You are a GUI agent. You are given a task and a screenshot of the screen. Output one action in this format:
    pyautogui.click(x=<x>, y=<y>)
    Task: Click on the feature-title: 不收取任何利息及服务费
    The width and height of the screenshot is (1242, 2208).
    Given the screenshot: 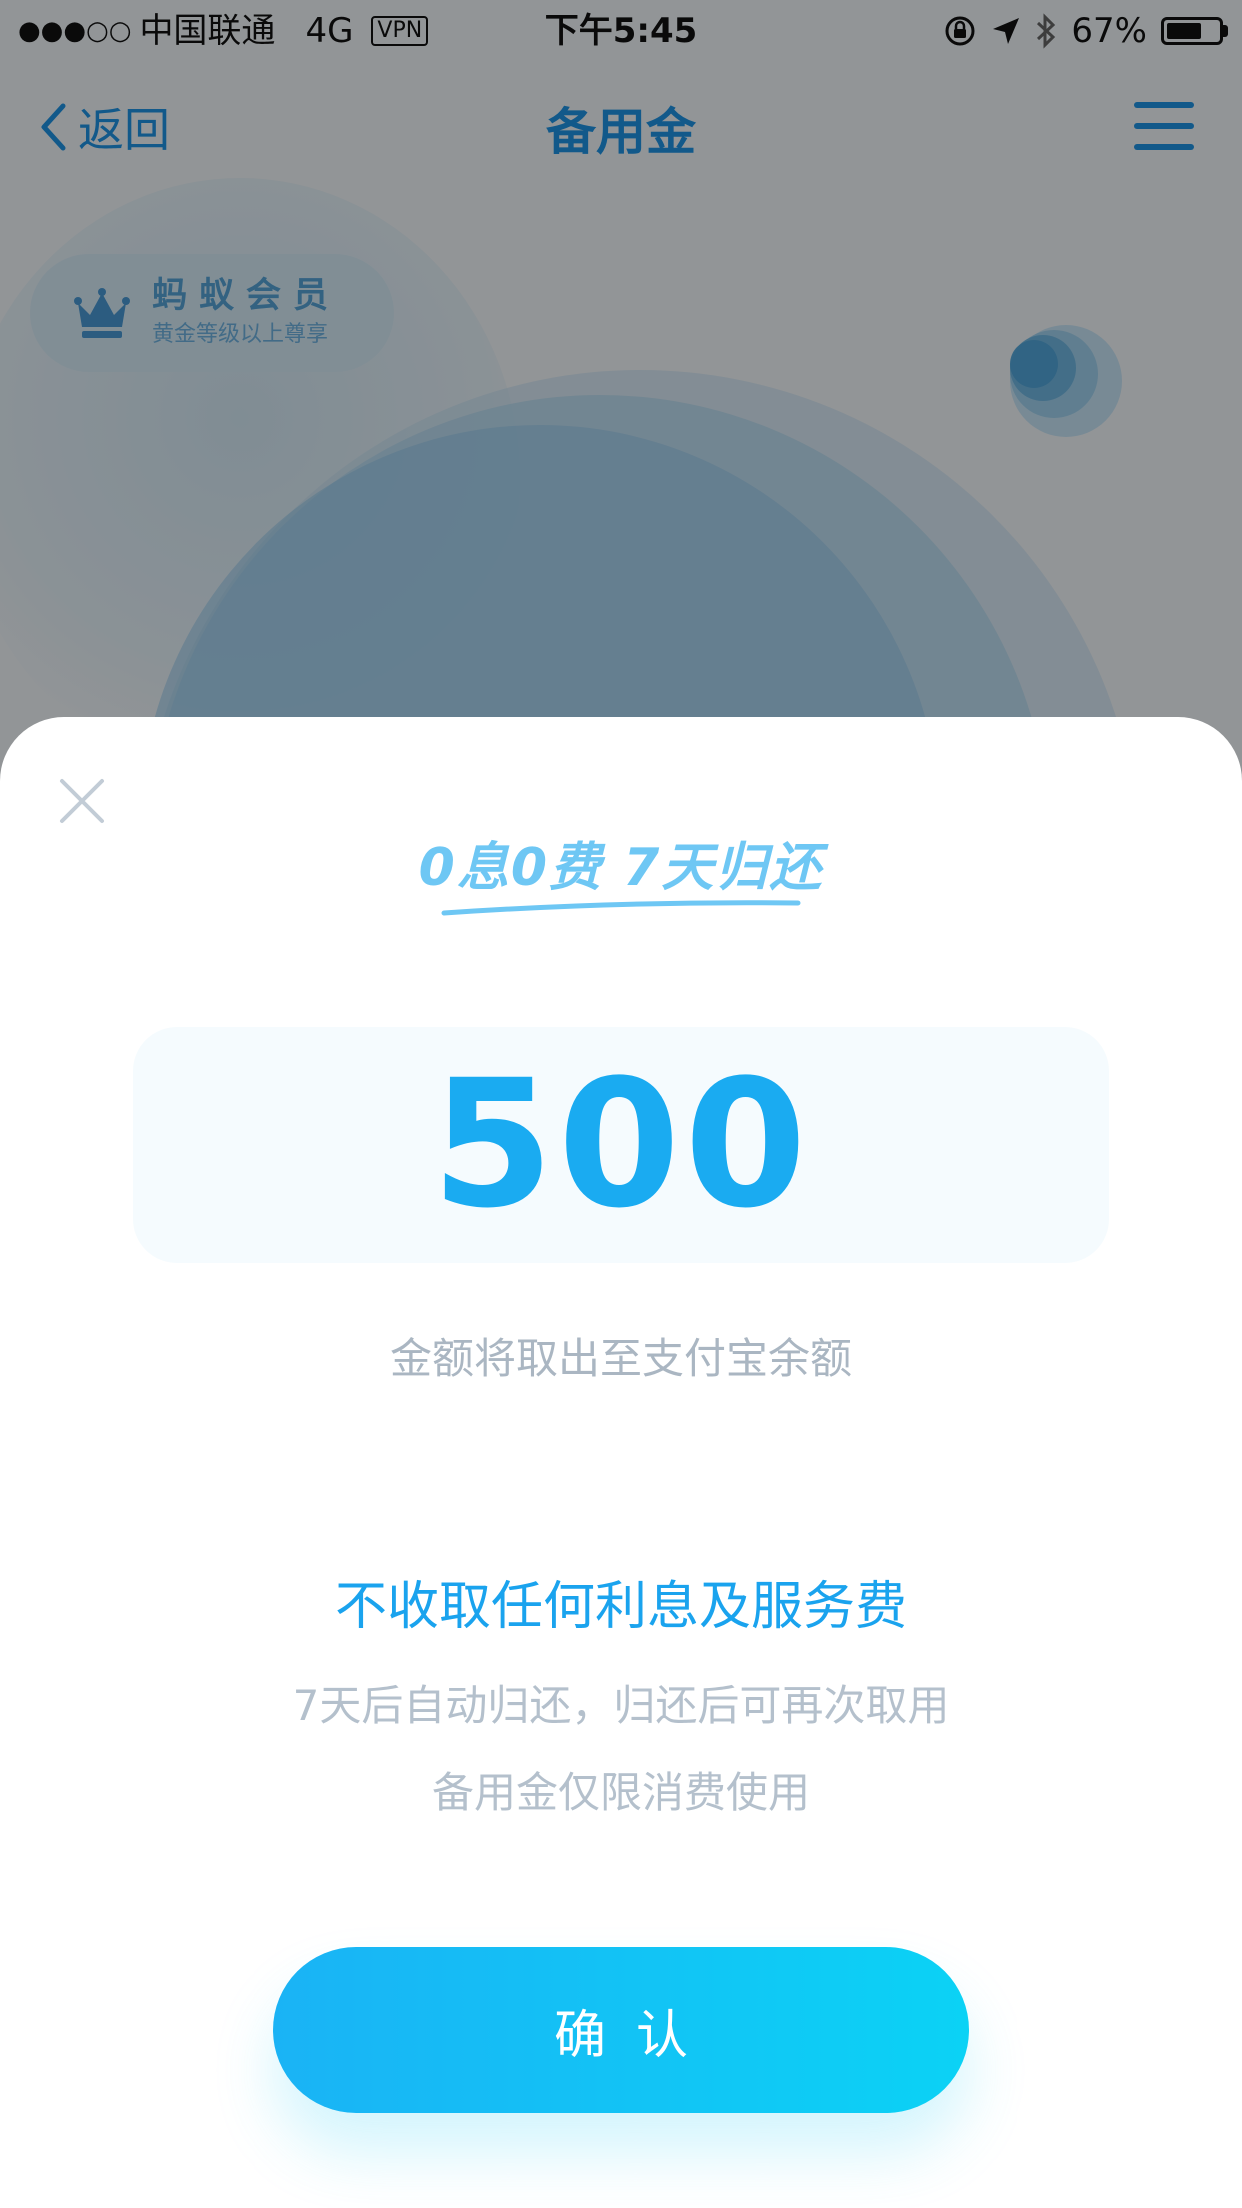 What is the action you would take?
    pyautogui.click(x=620, y=1607)
    